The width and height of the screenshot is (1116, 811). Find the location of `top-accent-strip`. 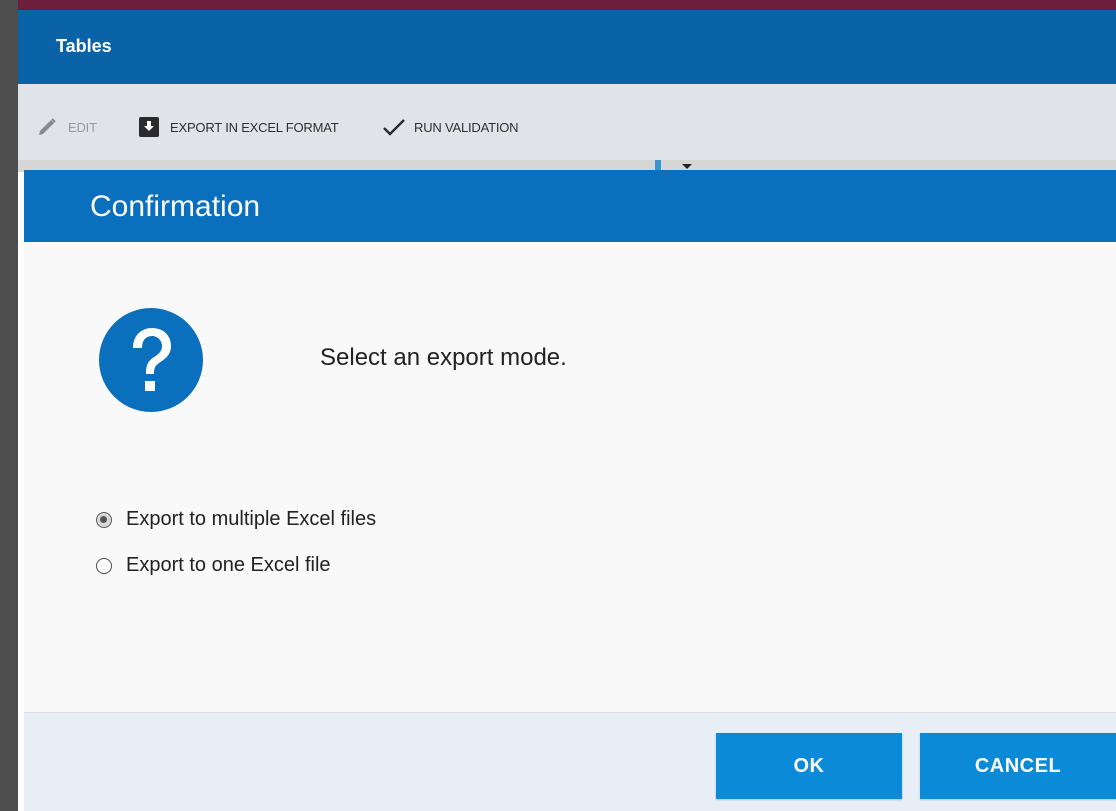

top-accent-strip is located at coordinates (567, 5).